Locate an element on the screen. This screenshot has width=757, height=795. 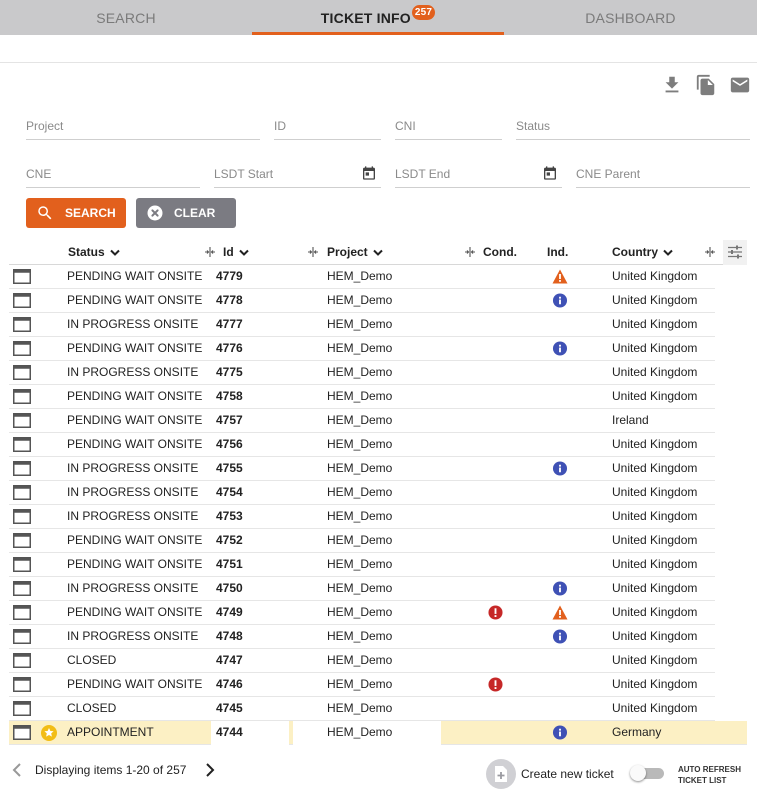
ticket-count-badge: 257 is located at coordinates (423, 12).